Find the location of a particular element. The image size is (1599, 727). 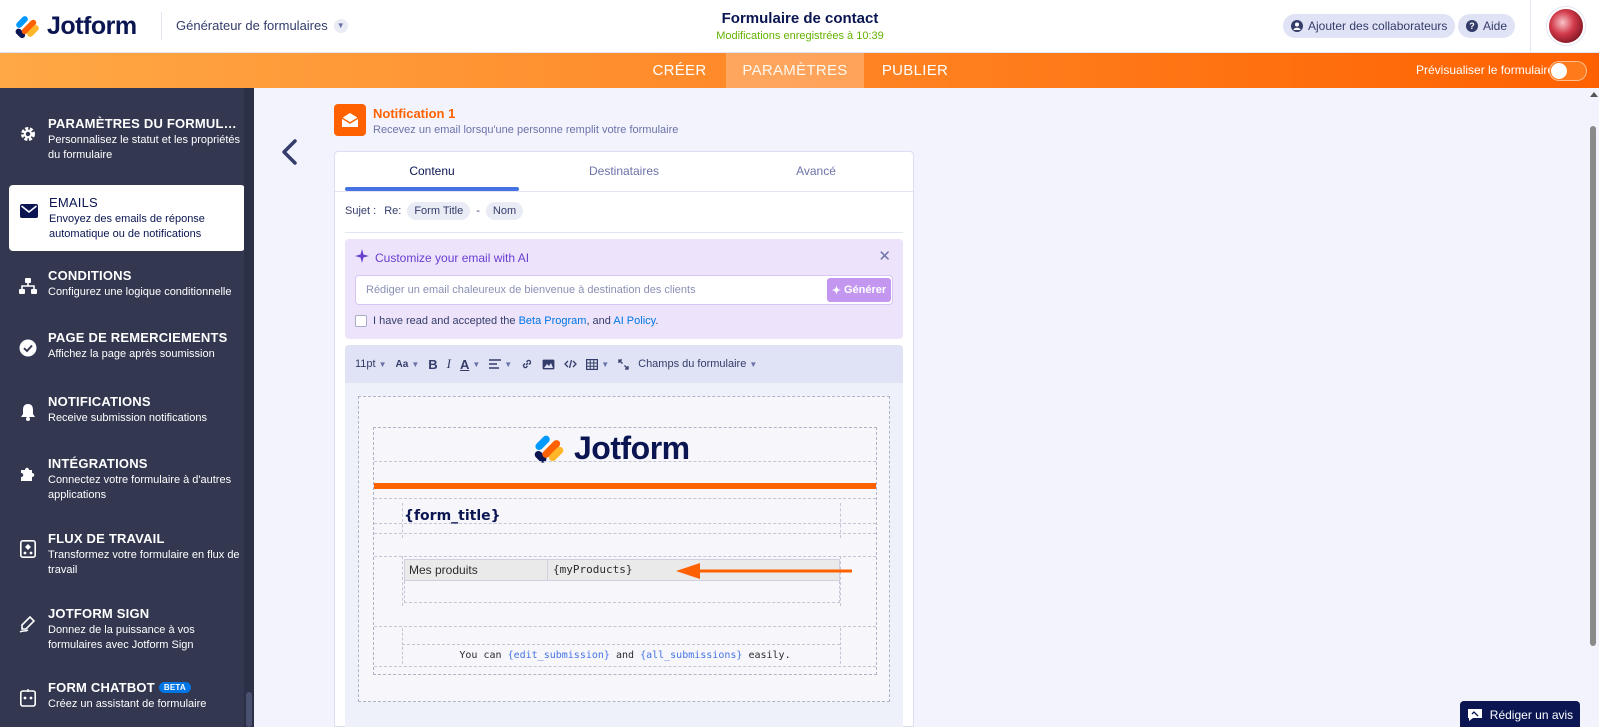

sidebar-scrollbar is located at coordinates (249, 407).